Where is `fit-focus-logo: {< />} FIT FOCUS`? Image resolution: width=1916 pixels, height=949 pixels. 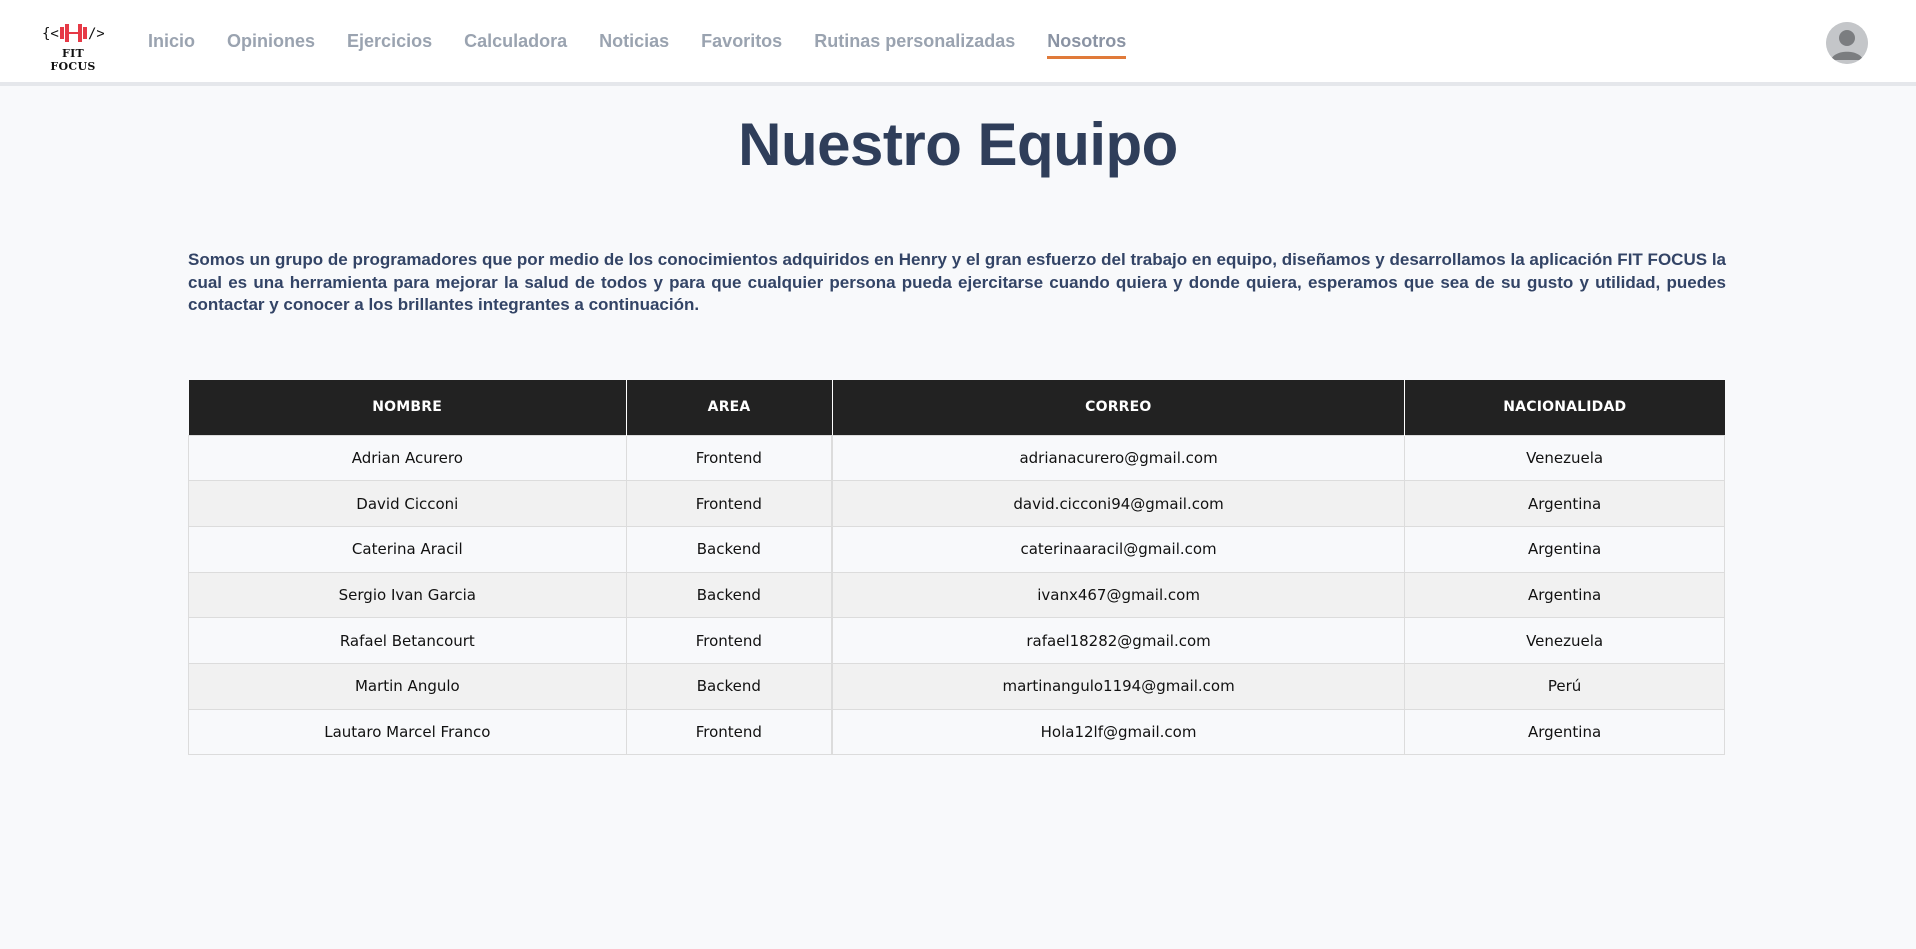 fit-focus-logo: {< />} FIT FOCUS is located at coordinates (73, 46).